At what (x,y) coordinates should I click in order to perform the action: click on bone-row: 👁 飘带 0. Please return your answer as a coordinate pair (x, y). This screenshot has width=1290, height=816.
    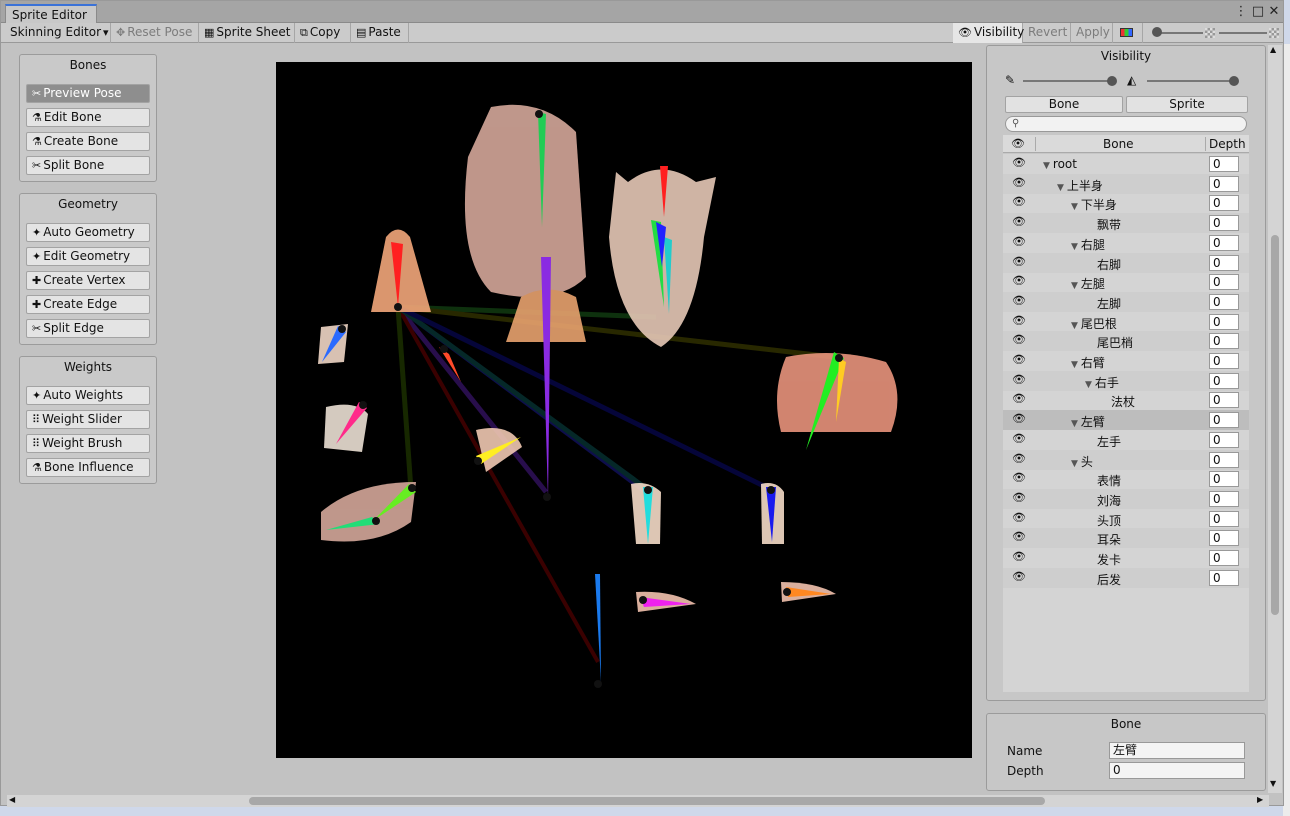
    Looking at the image, I should click on (1126, 223).